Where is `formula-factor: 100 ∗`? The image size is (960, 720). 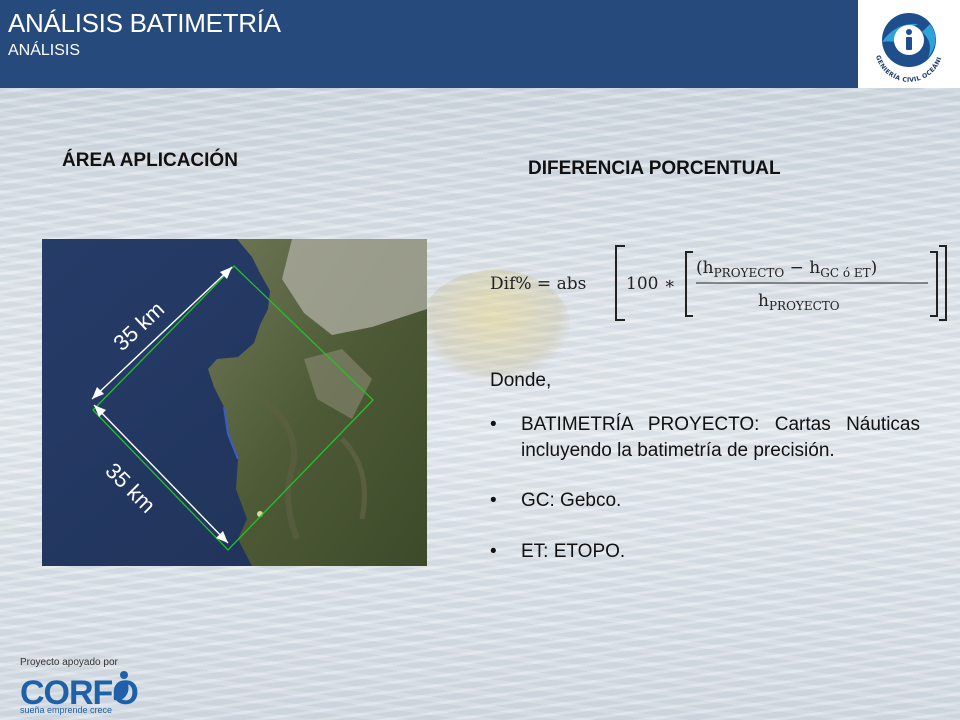 formula-factor: 100 ∗ is located at coordinates (650, 284).